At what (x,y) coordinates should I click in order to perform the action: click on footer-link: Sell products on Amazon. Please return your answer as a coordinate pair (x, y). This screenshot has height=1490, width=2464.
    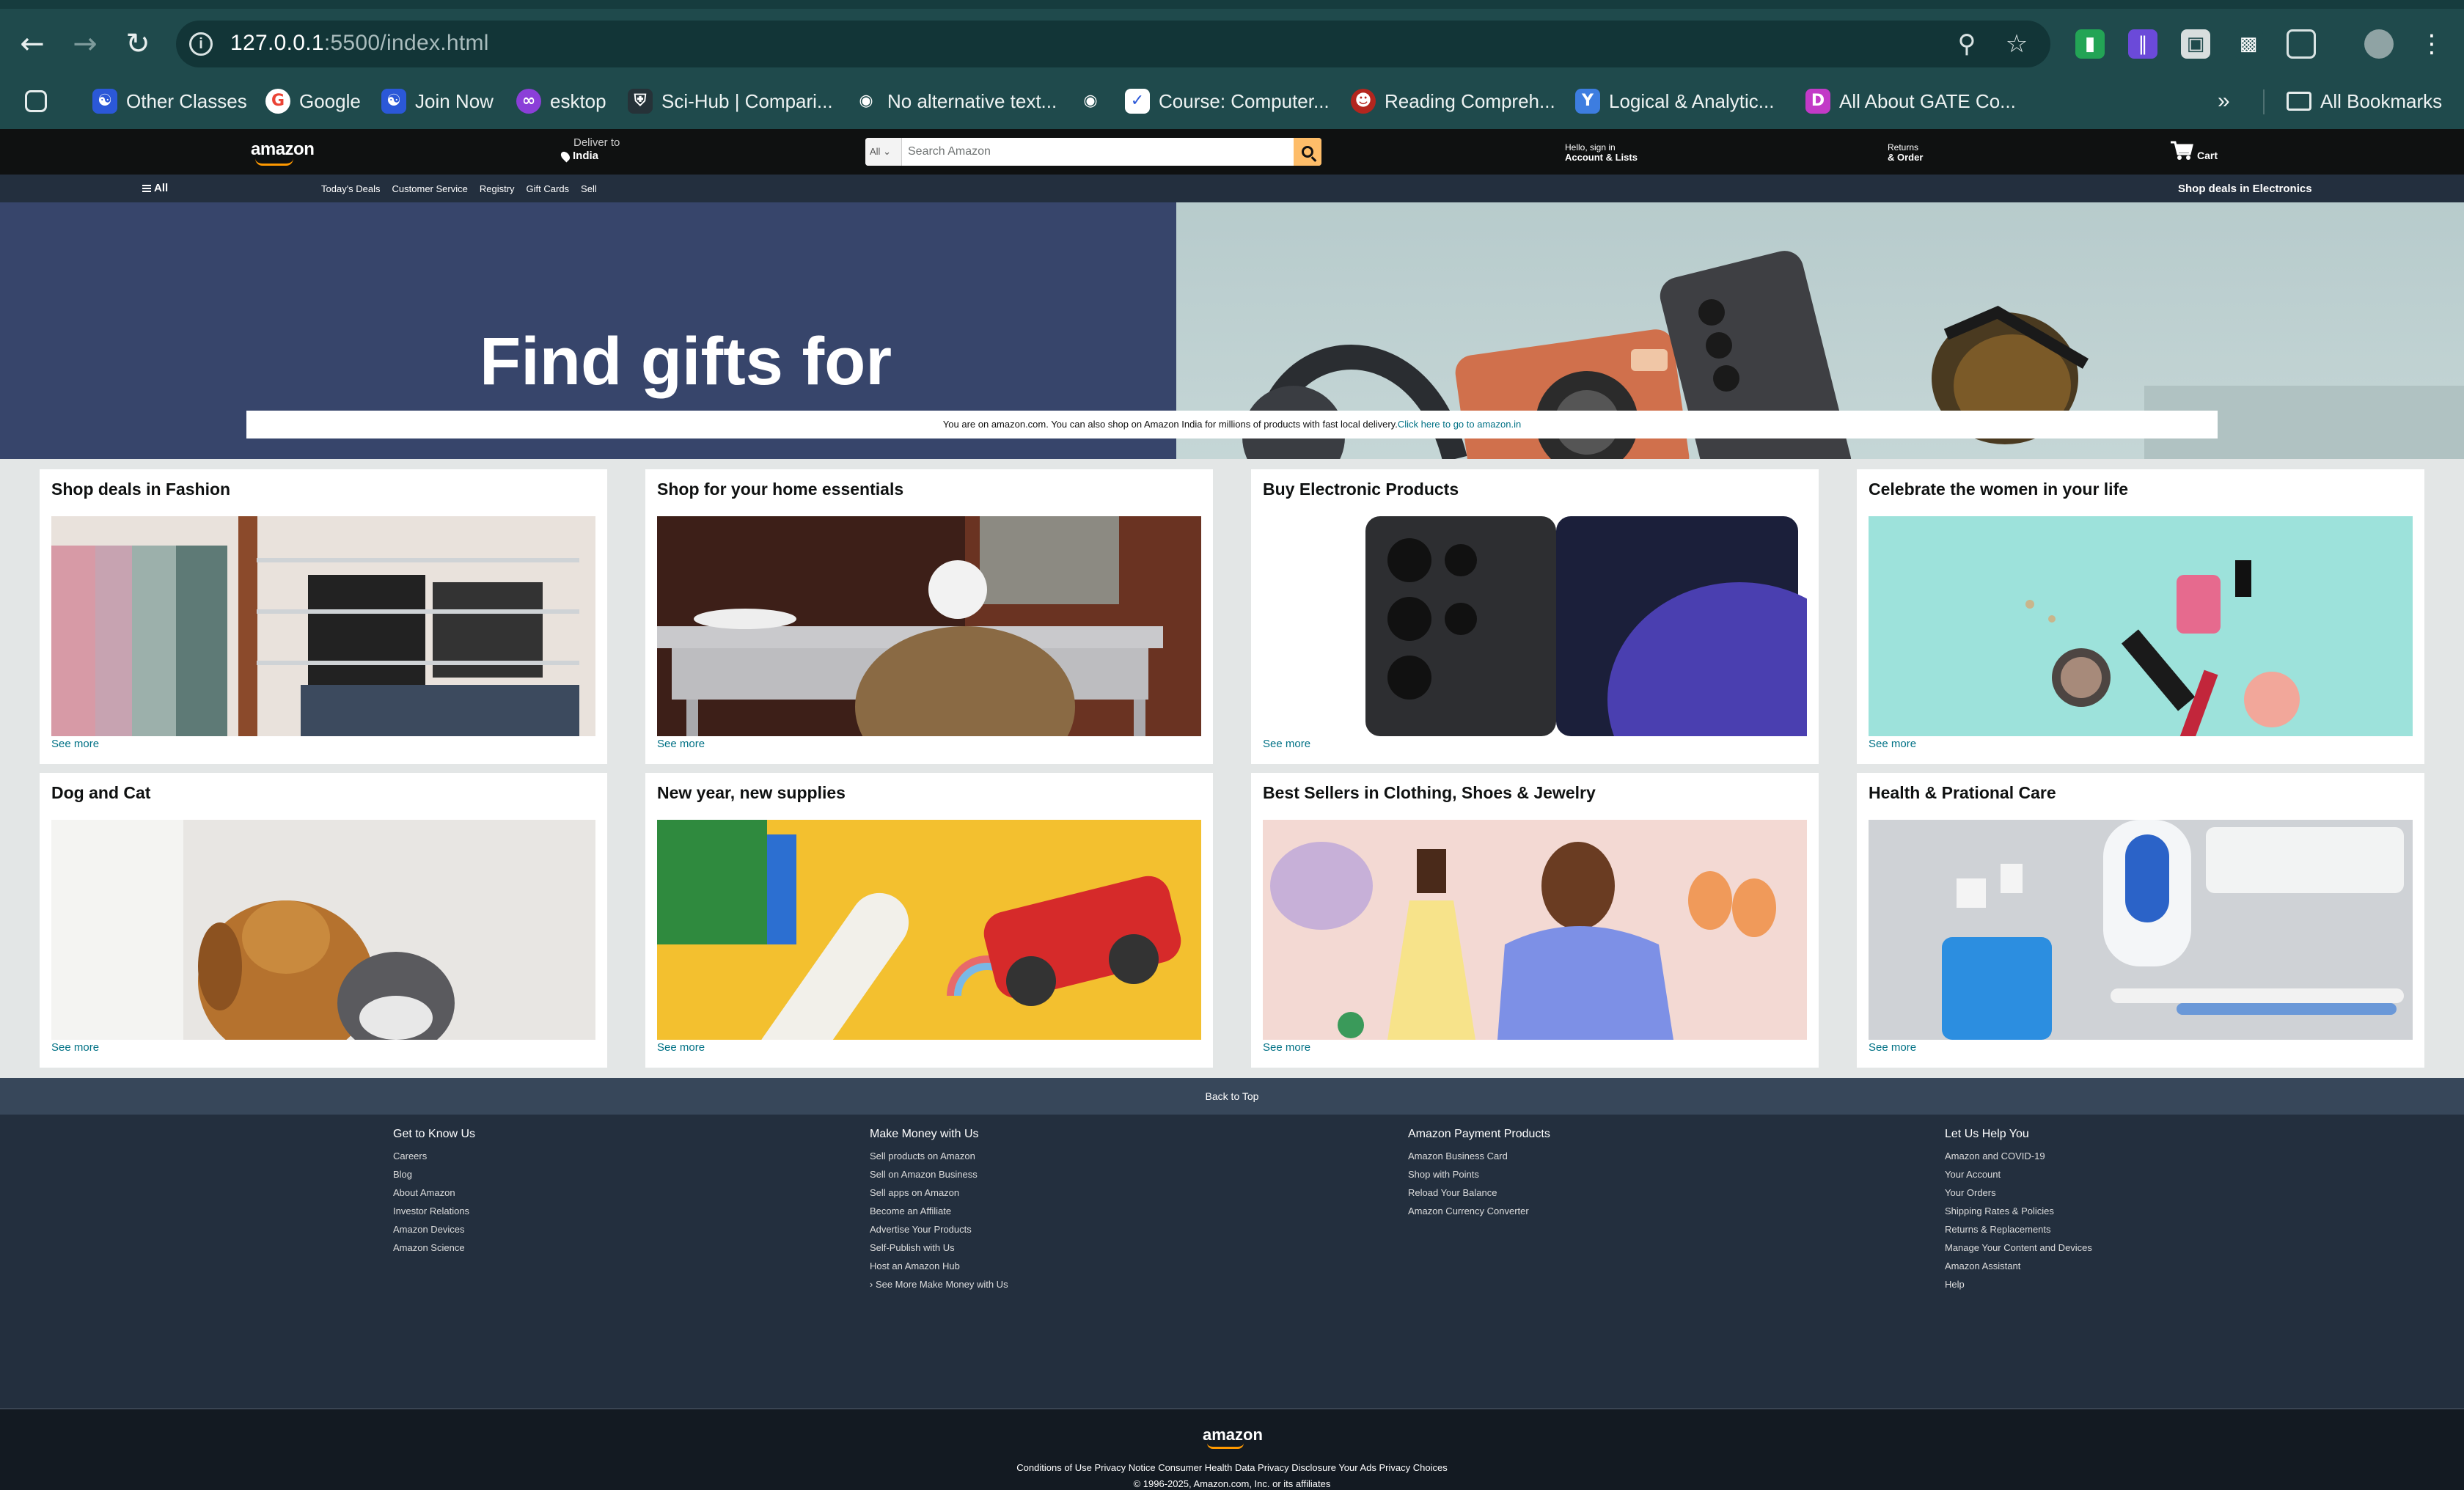
    Looking at the image, I should click on (939, 1156).